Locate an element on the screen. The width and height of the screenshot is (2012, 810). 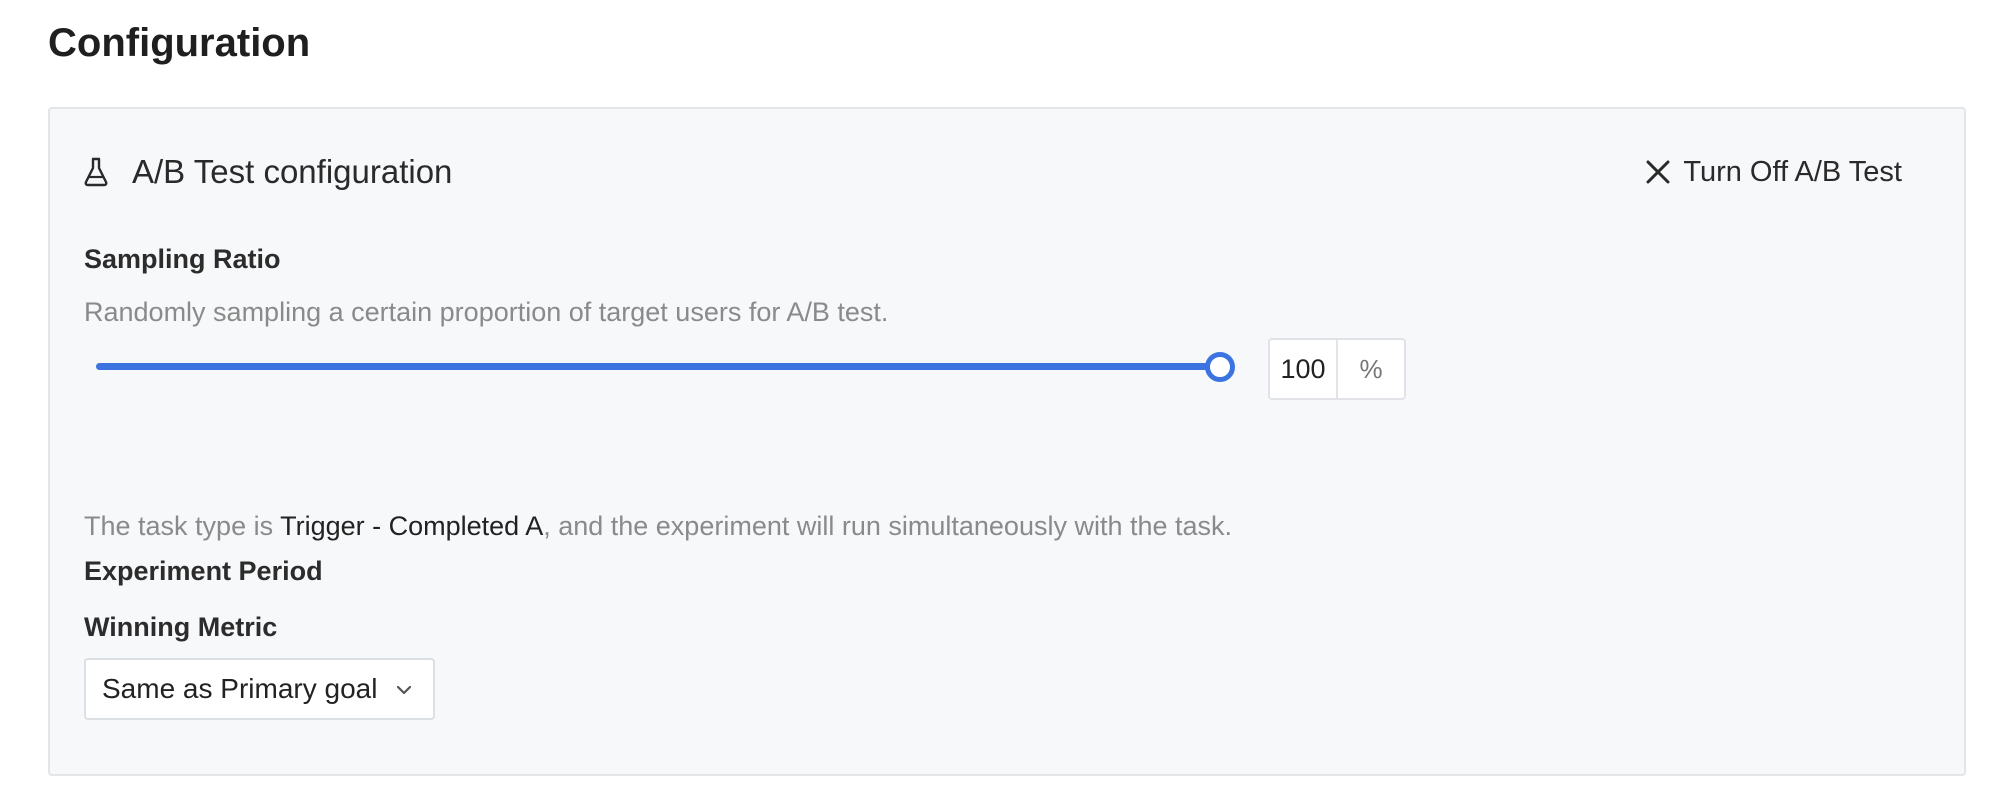
percent-unit: % is located at coordinates (1370, 369).